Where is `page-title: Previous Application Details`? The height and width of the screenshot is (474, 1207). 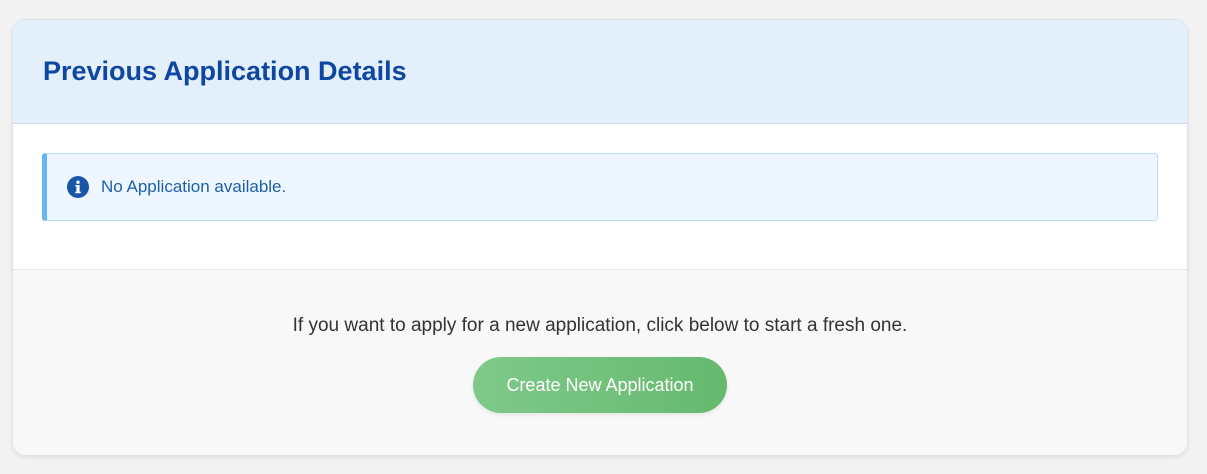
page-title: Previous Application Details is located at coordinates (225, 71).